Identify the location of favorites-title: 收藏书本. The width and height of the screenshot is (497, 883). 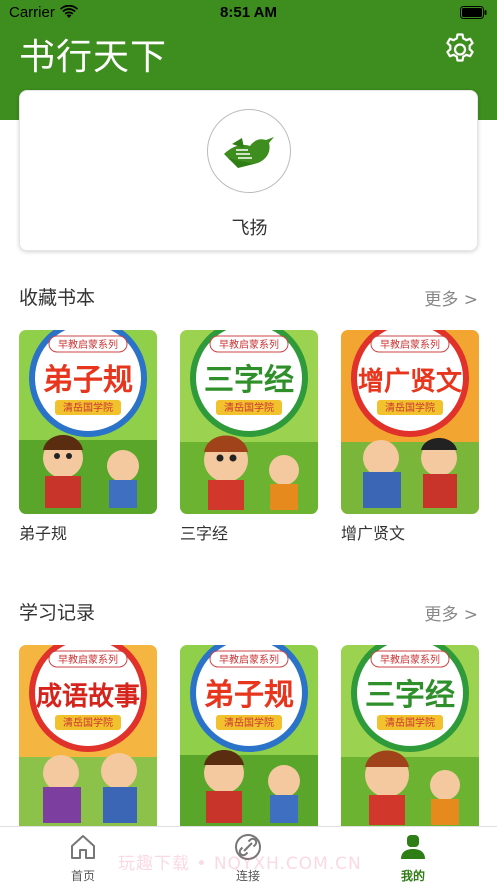
(57, 298).